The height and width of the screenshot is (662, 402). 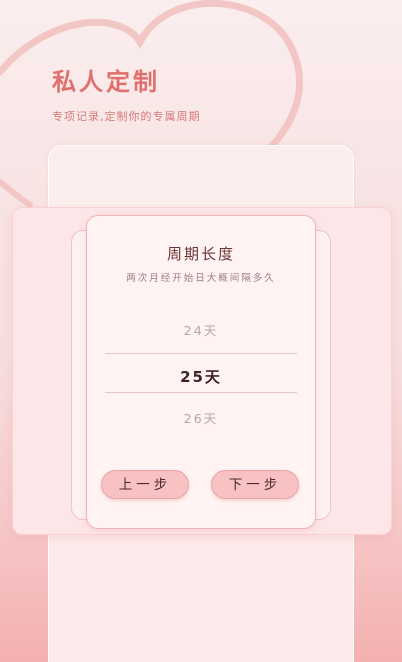 What do you see at coordinates (201, 353) in the screenshot?
I see `picker-divider-top` at bounding box center [201, 353].